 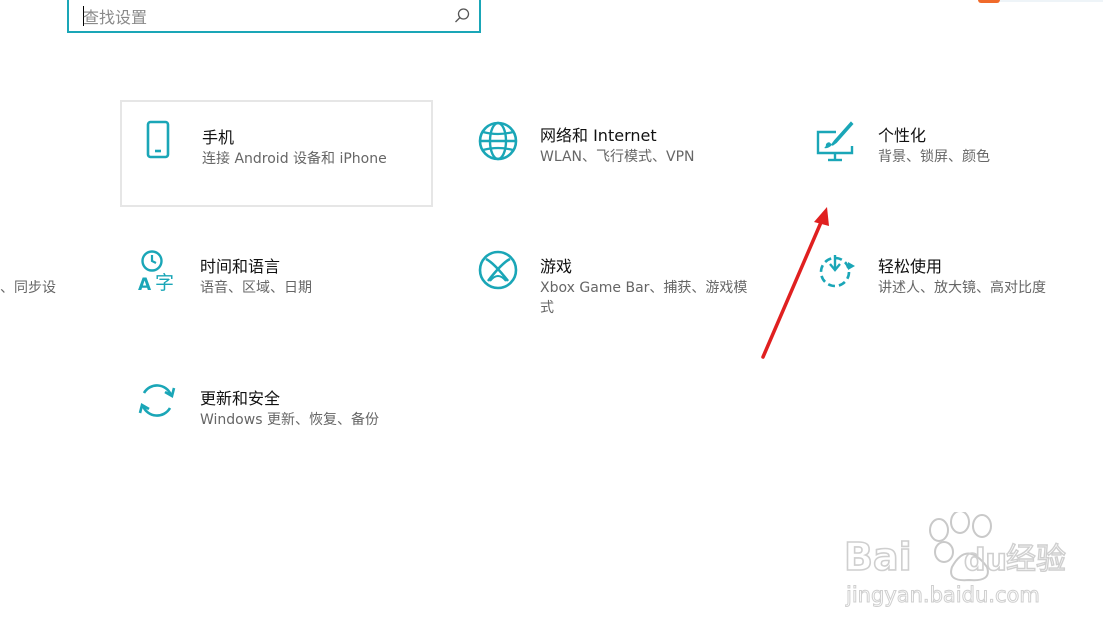 I want to click on tile-desc: 连接 Android 设备和 iPhone, so click(x=294, y=159).